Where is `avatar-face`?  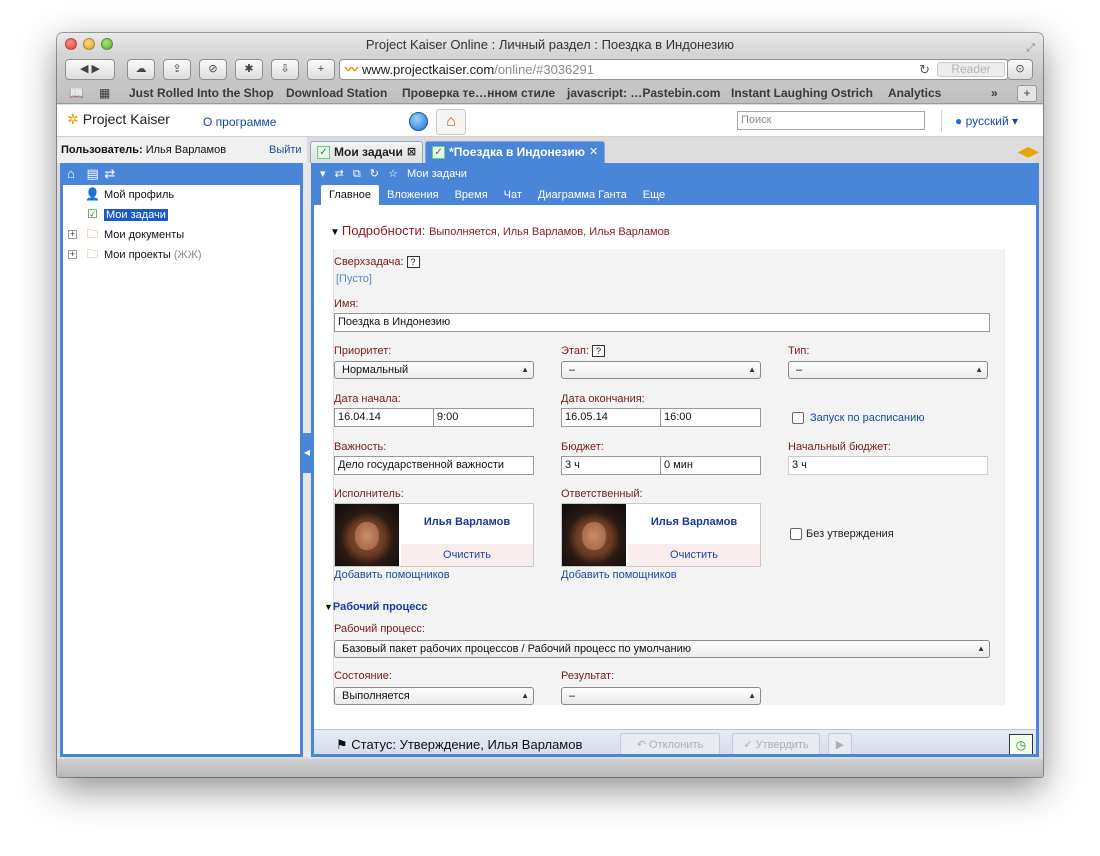 avatar-face is located at coordinates (367, 536).